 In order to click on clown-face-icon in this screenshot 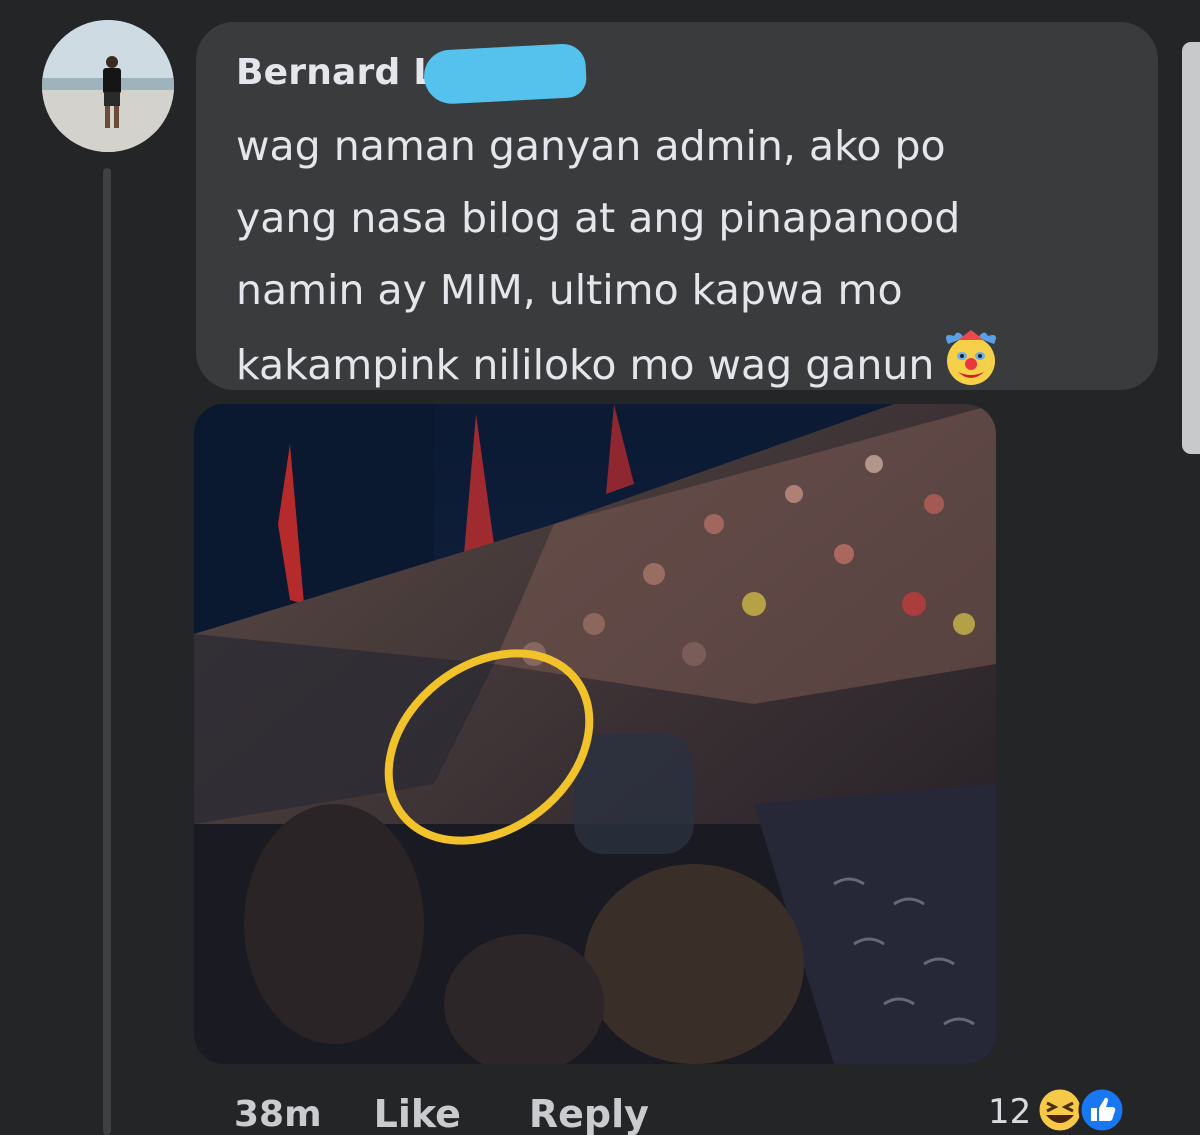, I will do `click(971, 368)`.